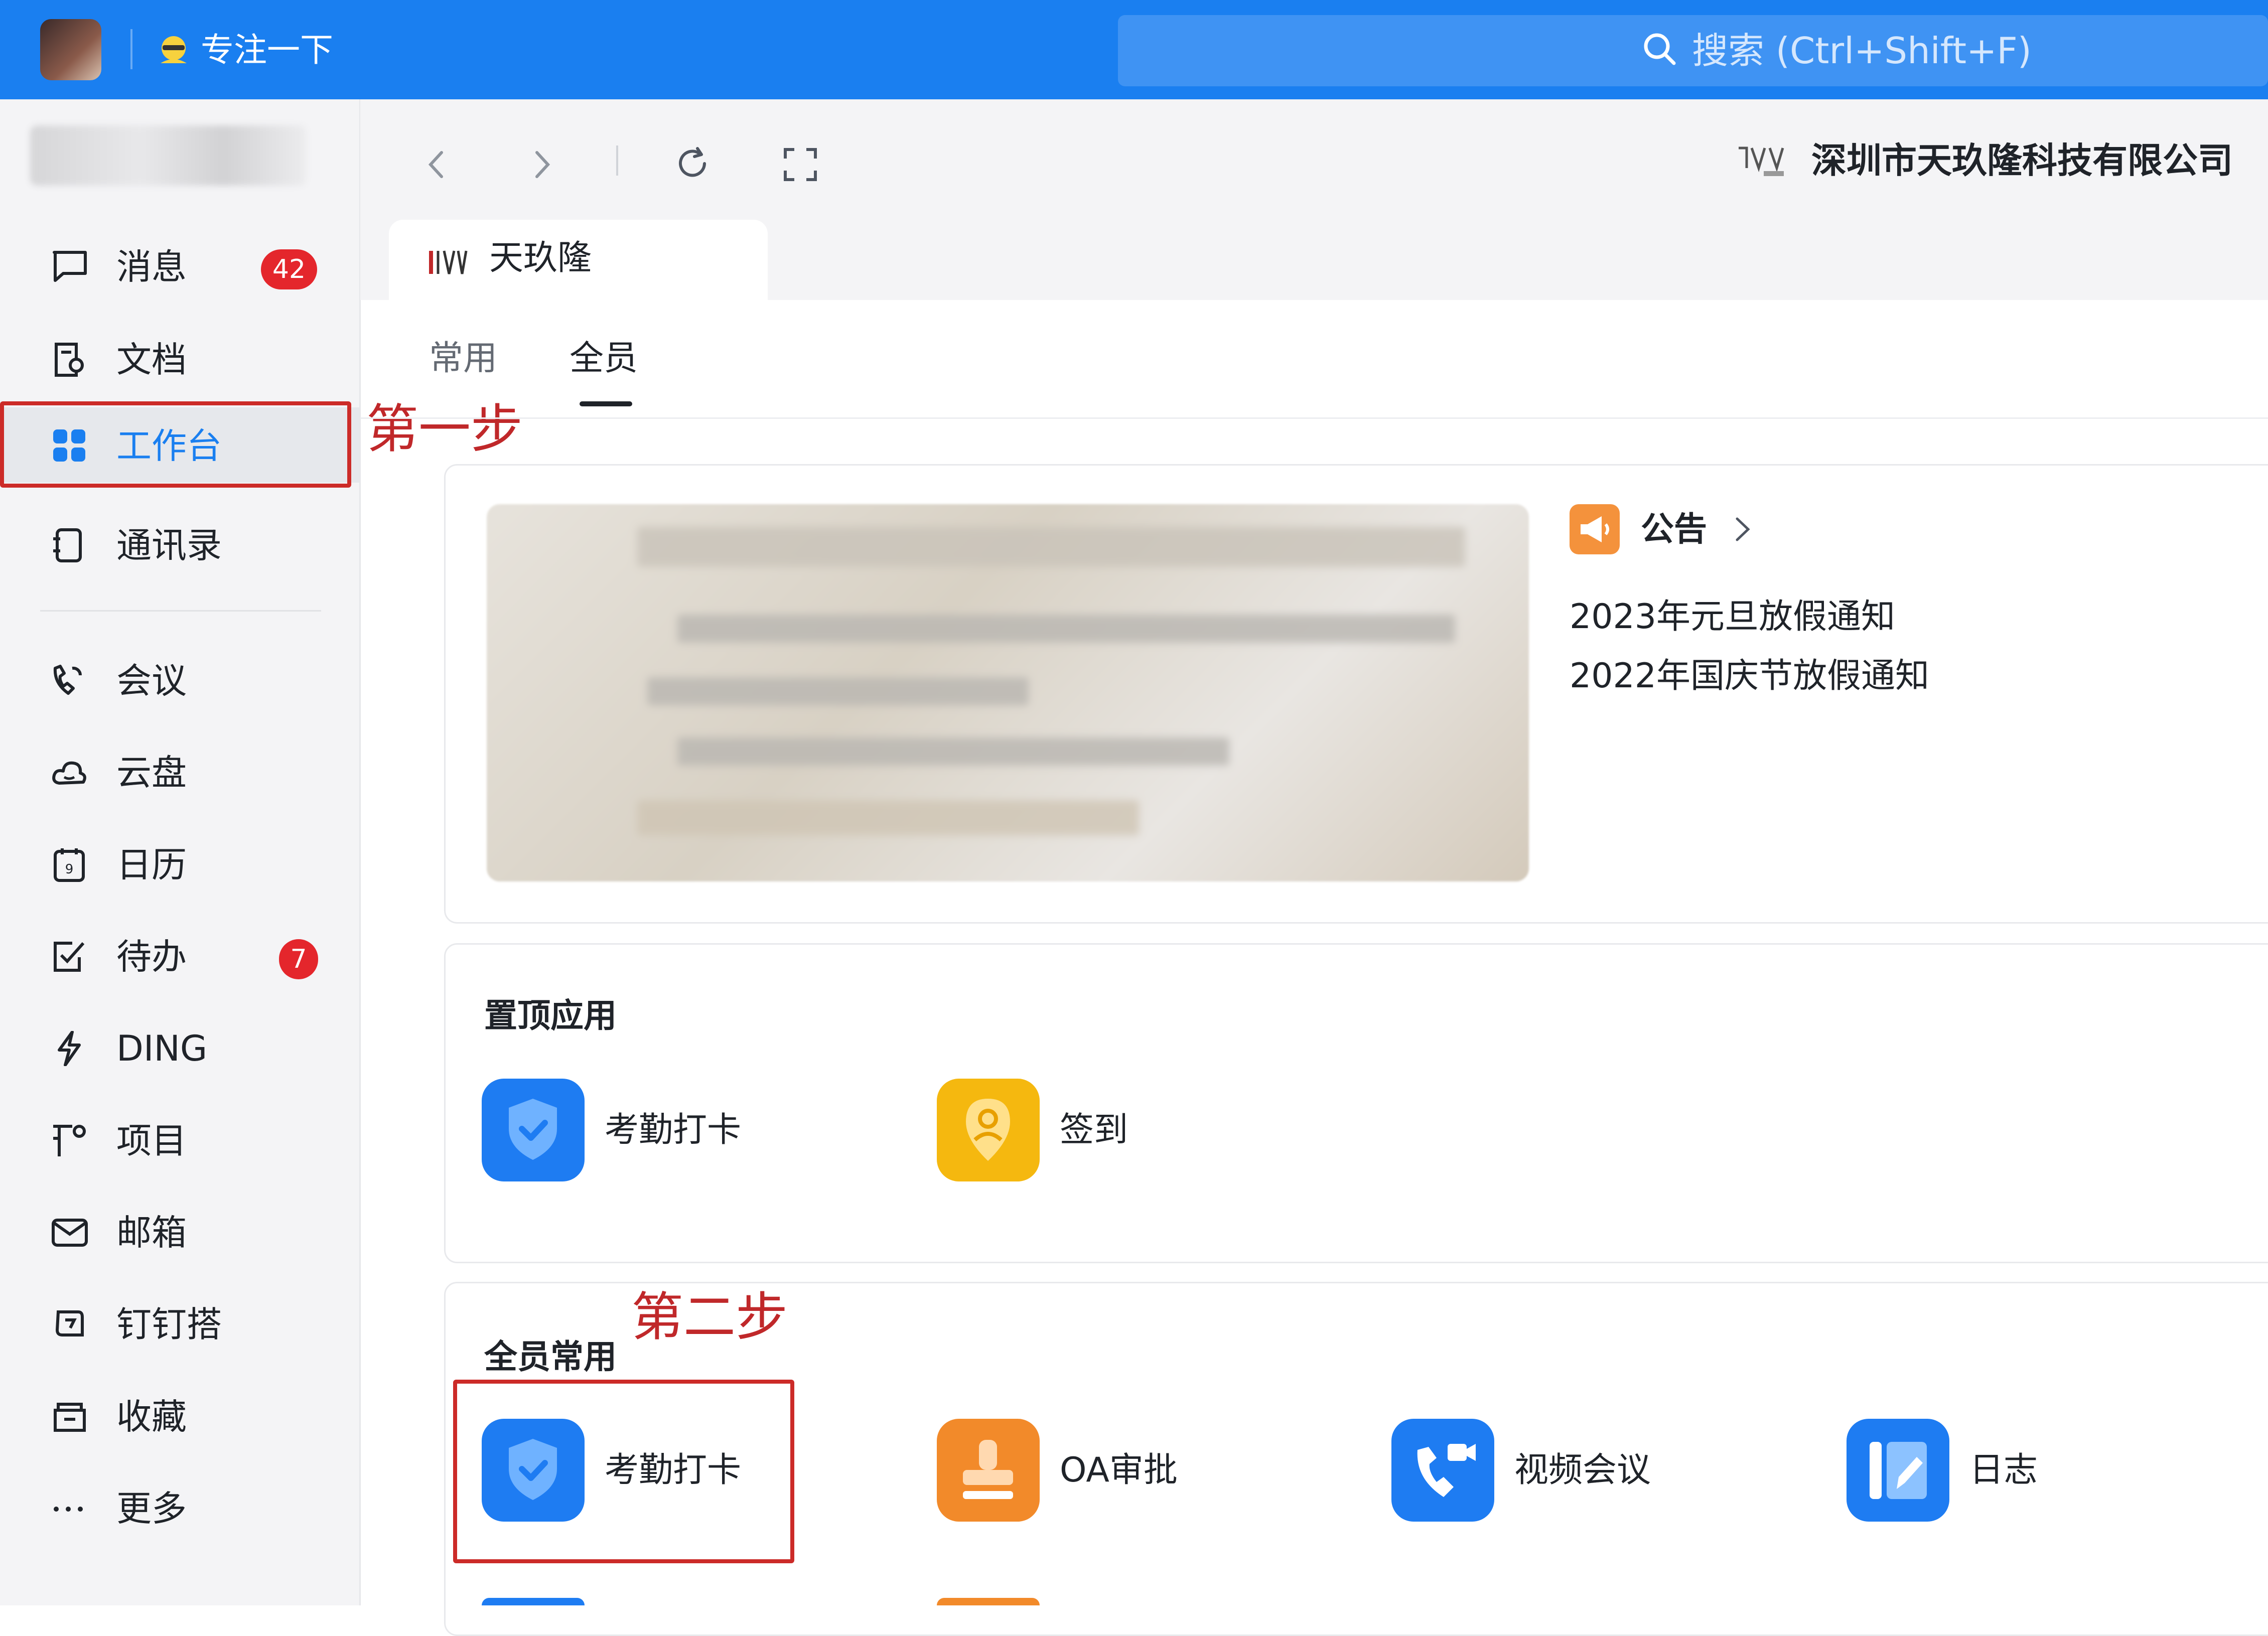 This screenshot has height=1636, width=2268. I want to click on forward-icon, so click(542, 164).